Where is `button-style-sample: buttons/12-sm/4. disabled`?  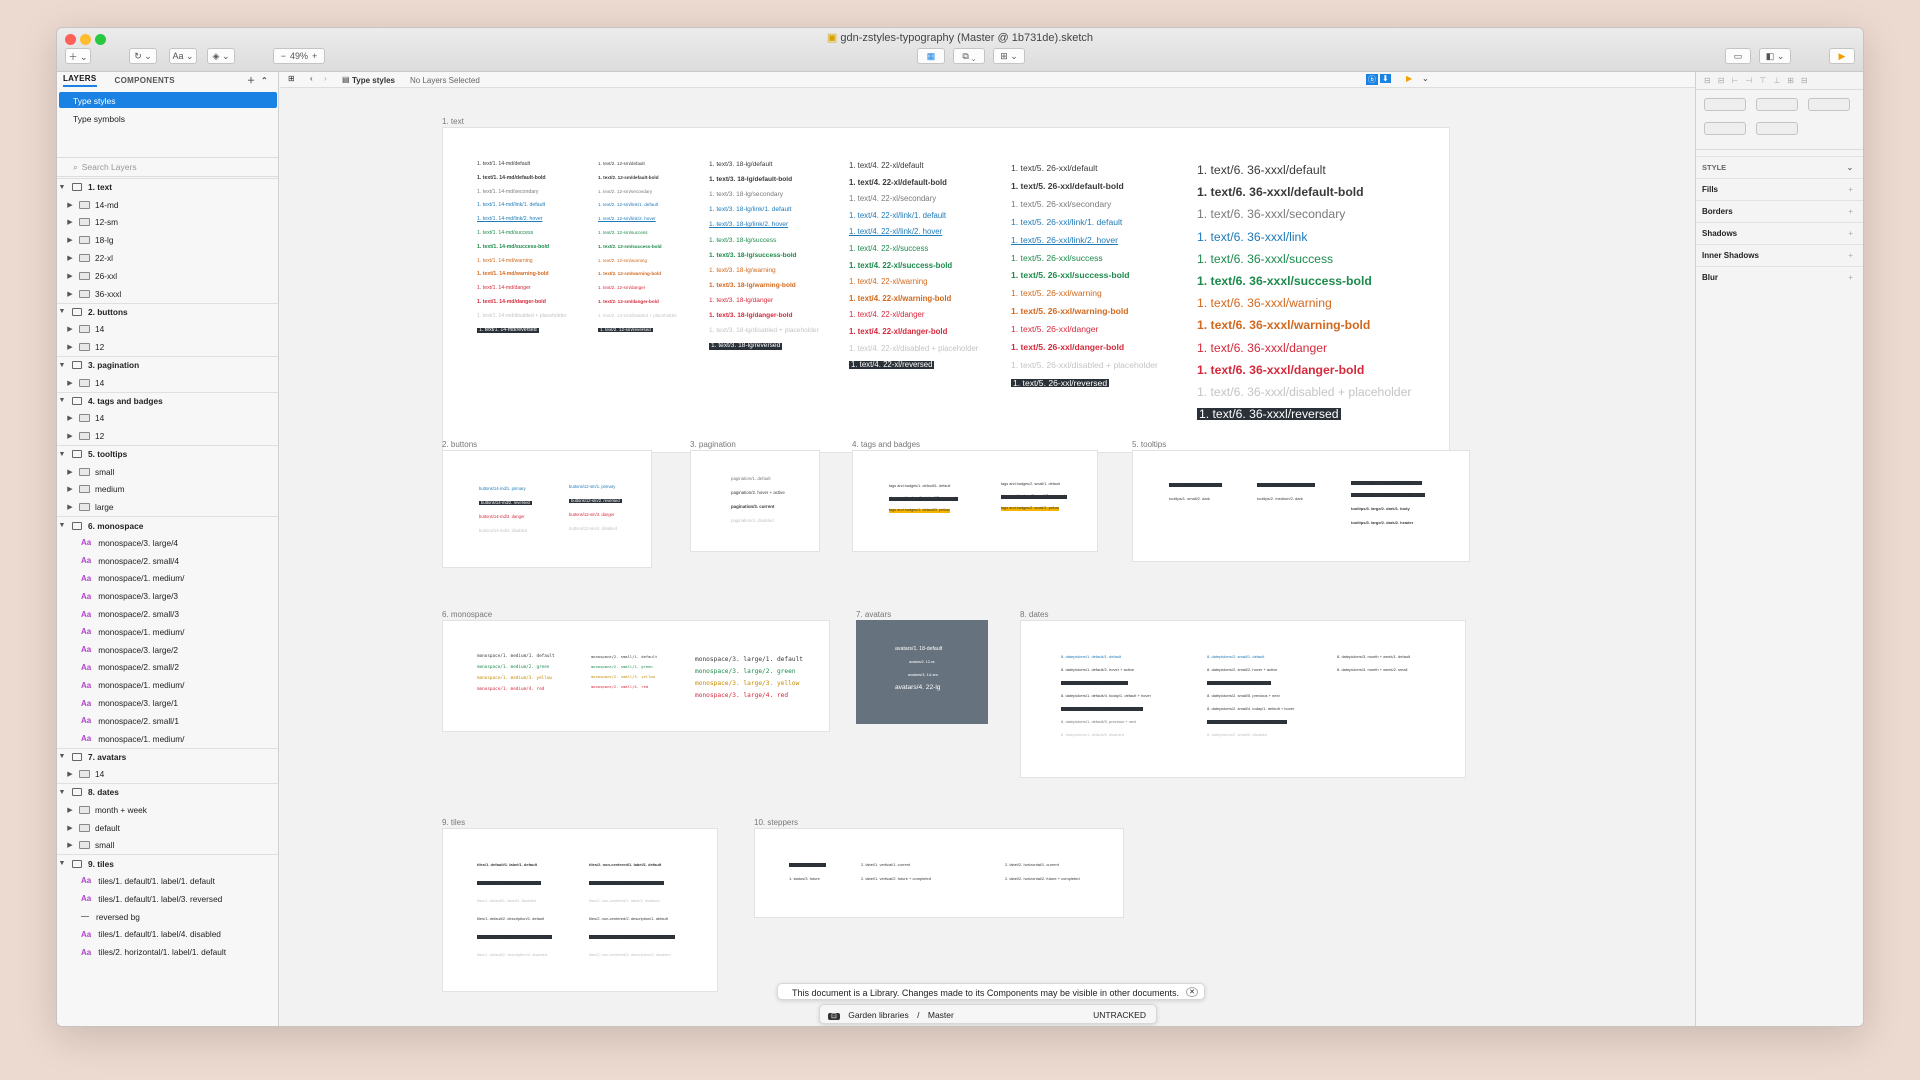
button-style-sample: buttons/12-sm/4. disabled is located at coordinates (593, 528).